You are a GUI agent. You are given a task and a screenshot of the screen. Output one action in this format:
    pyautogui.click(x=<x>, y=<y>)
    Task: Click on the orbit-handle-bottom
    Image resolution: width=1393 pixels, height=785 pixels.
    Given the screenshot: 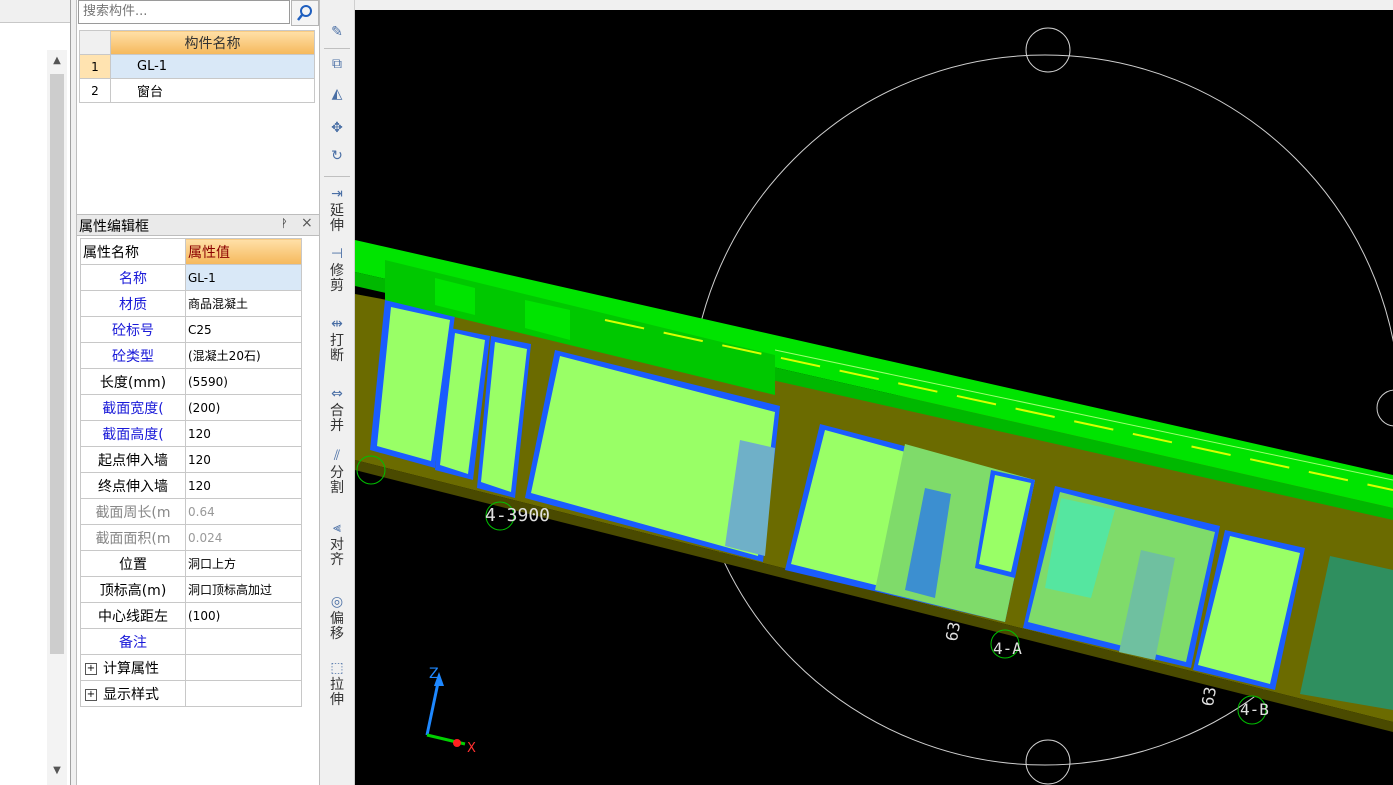 What is the action you would take?
    pyautogui.click(x=1048, y=762)
    